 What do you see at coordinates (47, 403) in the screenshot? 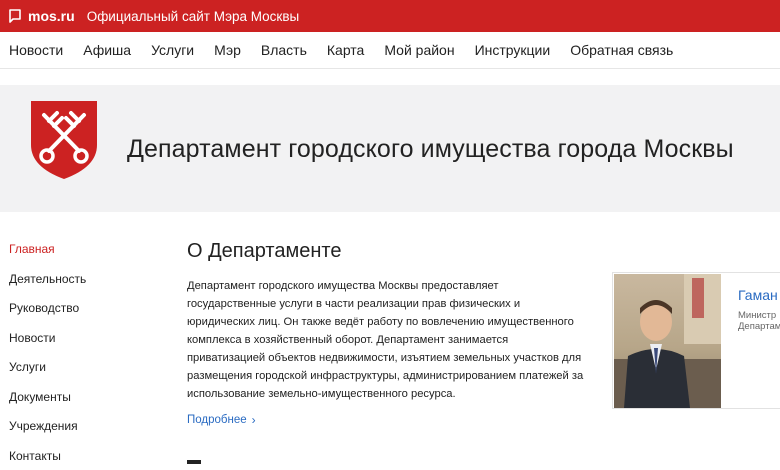
I see `sidebar-item-documents: Документы` at bounding box center [47, 403].